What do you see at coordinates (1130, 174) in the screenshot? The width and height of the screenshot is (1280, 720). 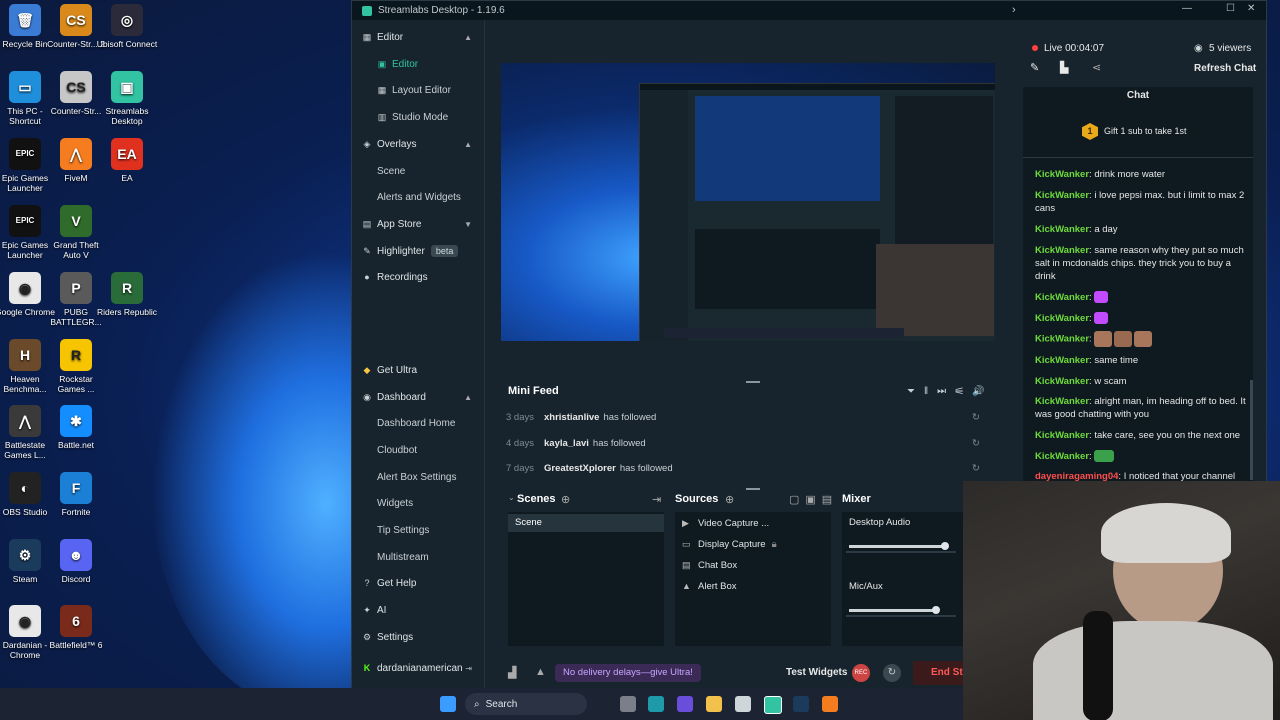 I see `chat-text: drink more water` at bounding box center [1130, 174].